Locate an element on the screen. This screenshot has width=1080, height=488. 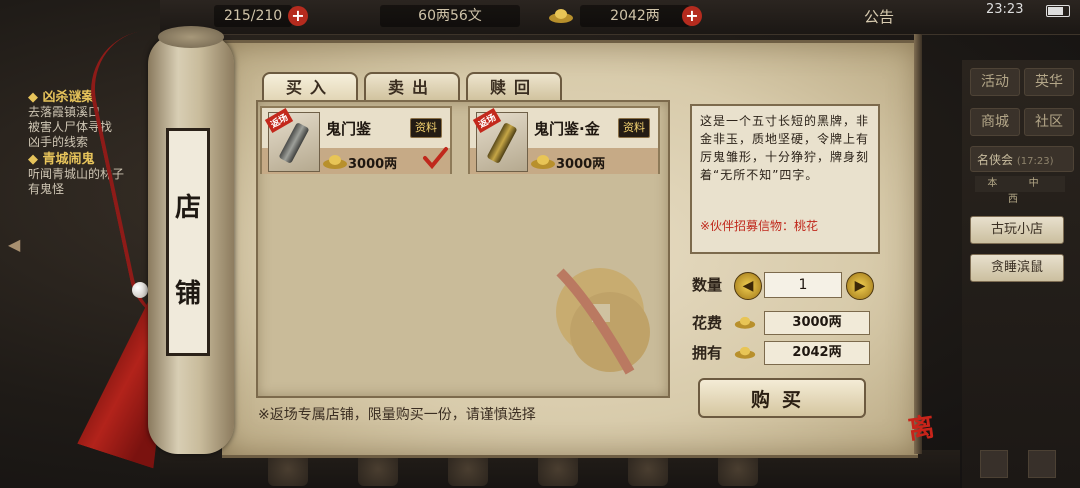
quantity-label: 数量 is located at coordinates (707, 285).